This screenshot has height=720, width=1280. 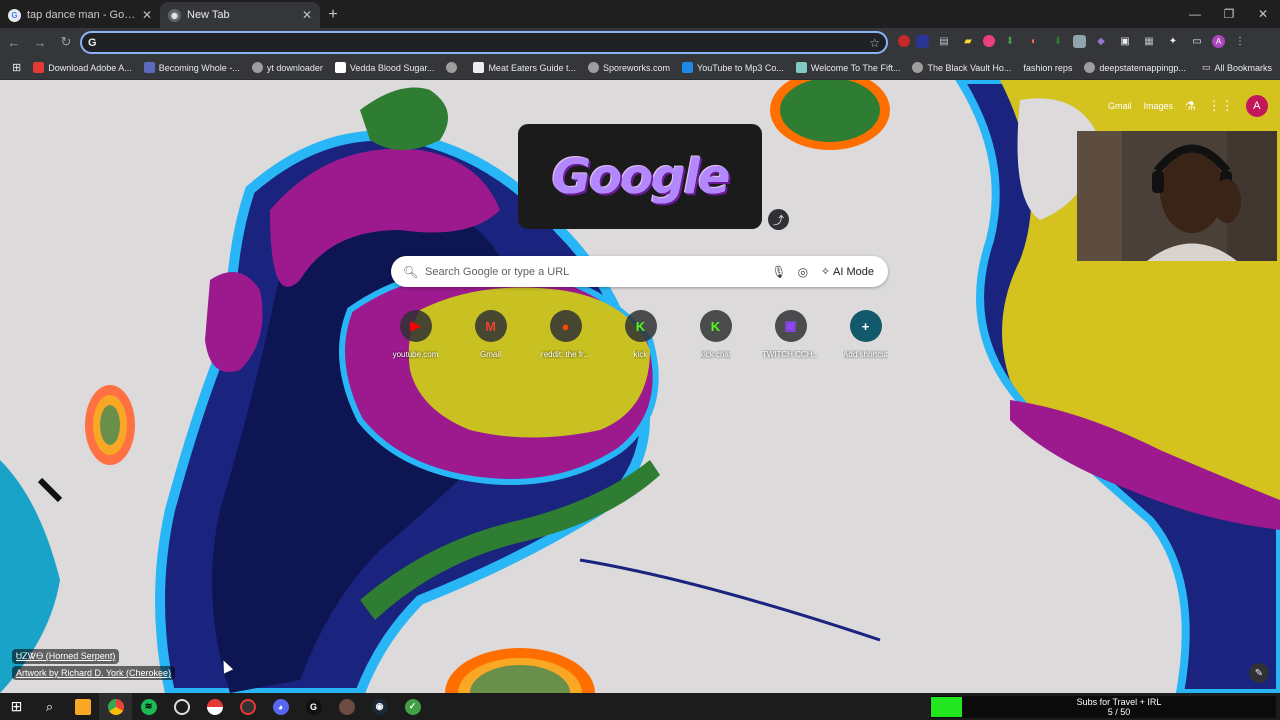 I want to click on bookmark-item: Sporeworks.com, so click(x=629, y=68).